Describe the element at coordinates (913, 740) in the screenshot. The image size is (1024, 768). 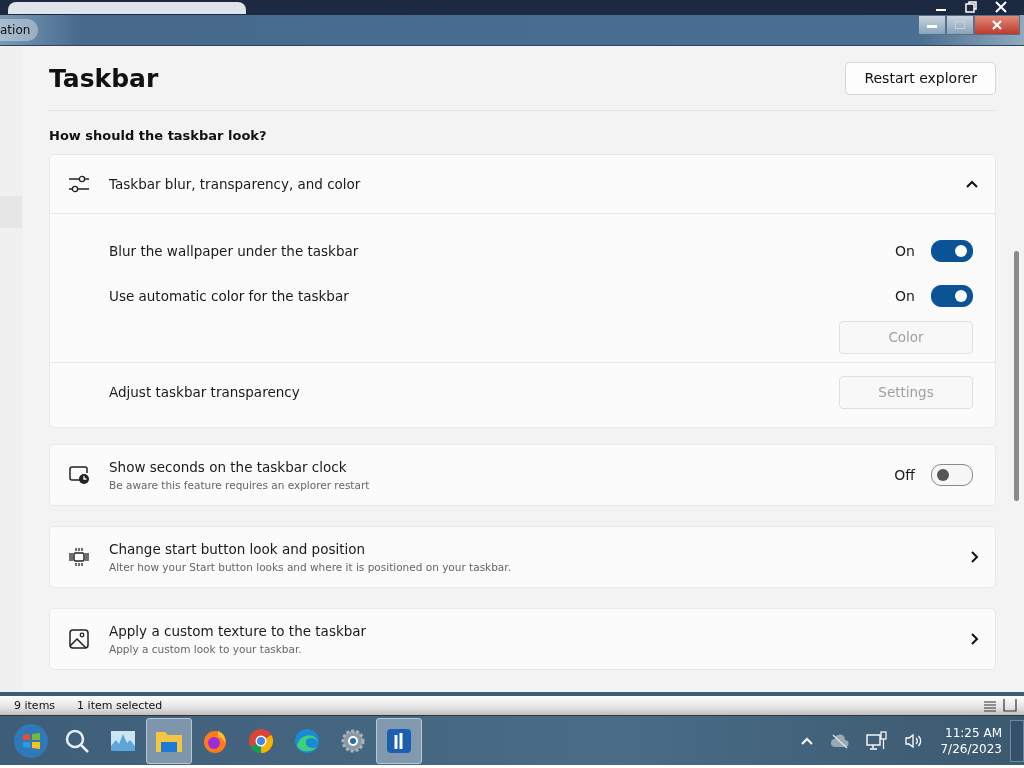
I see `volume-icon` at that location.